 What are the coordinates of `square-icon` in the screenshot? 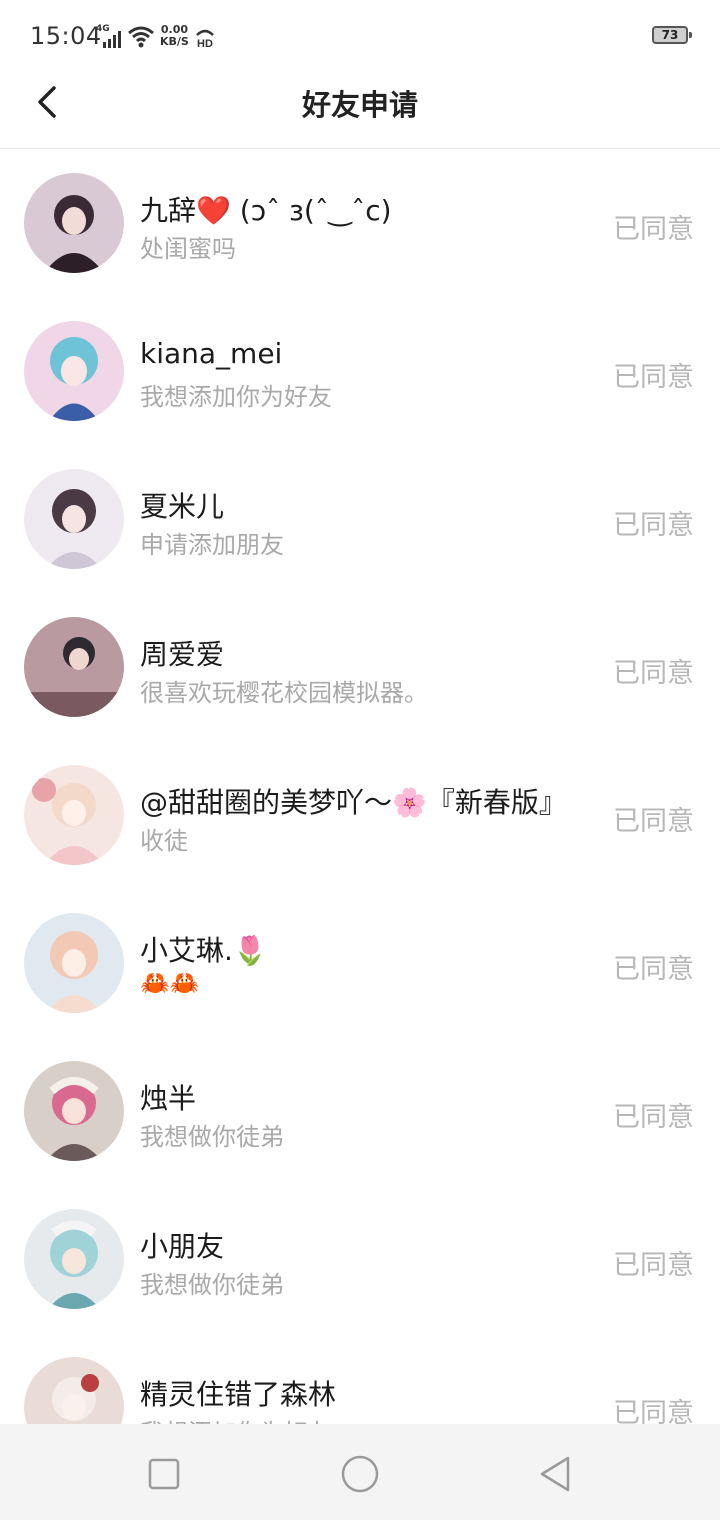 It's located at (164, 1474).